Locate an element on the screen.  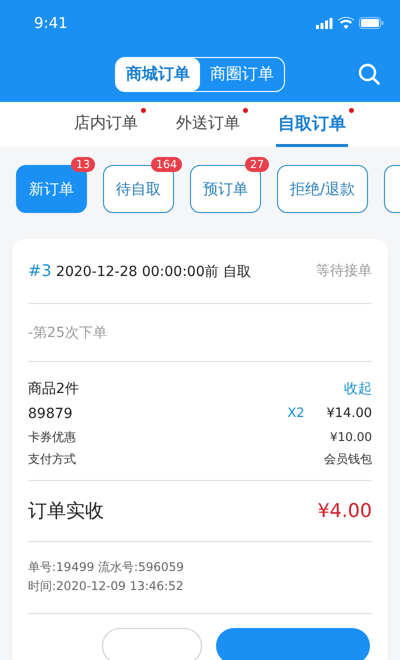
fee-label: 支付方式 is located at coordinates (52, 459).